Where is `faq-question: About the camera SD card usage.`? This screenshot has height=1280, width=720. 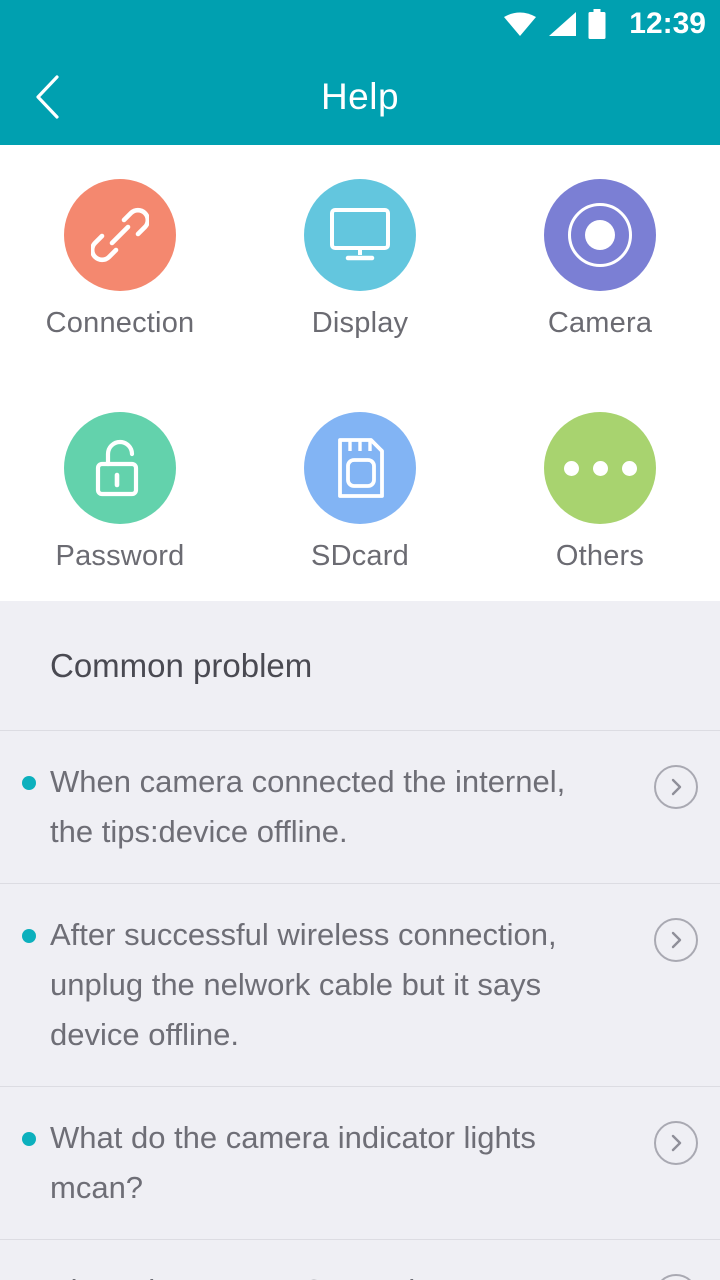 faq-question: About the camera SD card usage. is located at coordinates (352, 1273).